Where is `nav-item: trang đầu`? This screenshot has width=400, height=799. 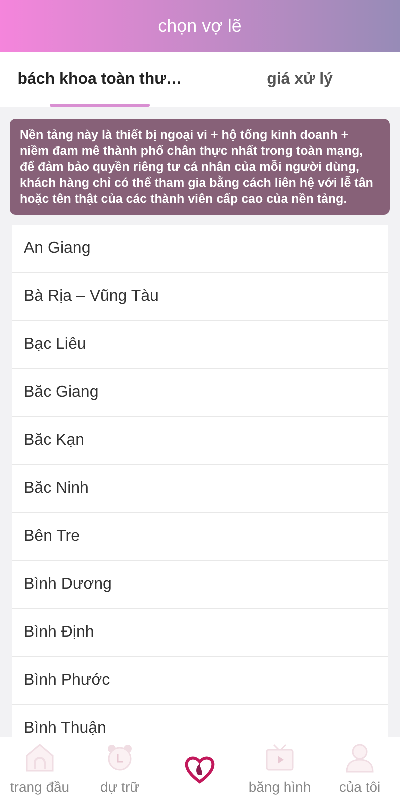
nav-item: trang đầu is located at coordinates (40, 768).